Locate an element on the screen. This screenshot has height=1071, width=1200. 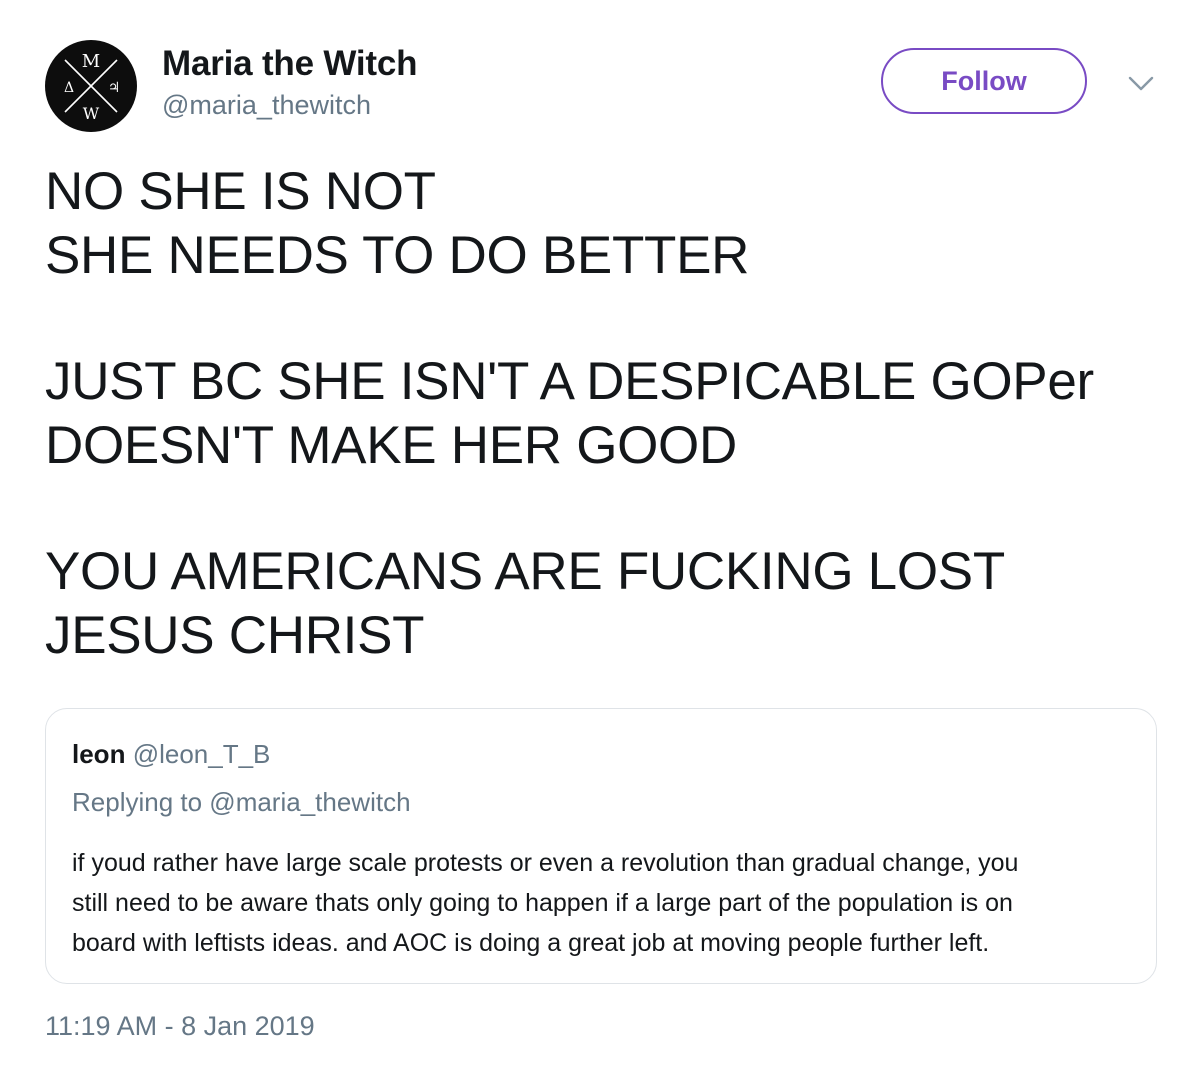
avatar-letter-left: Δ is located at coordinates (69, 88).